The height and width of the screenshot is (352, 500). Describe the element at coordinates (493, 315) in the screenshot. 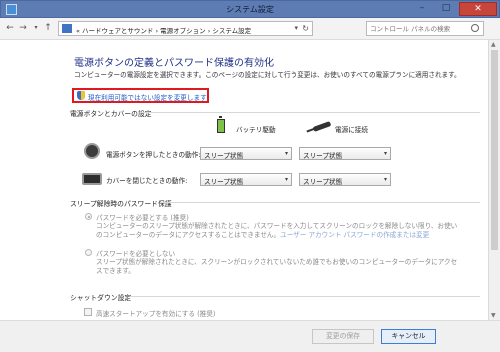

I see `scroll-down-icon: ▼` at that location.